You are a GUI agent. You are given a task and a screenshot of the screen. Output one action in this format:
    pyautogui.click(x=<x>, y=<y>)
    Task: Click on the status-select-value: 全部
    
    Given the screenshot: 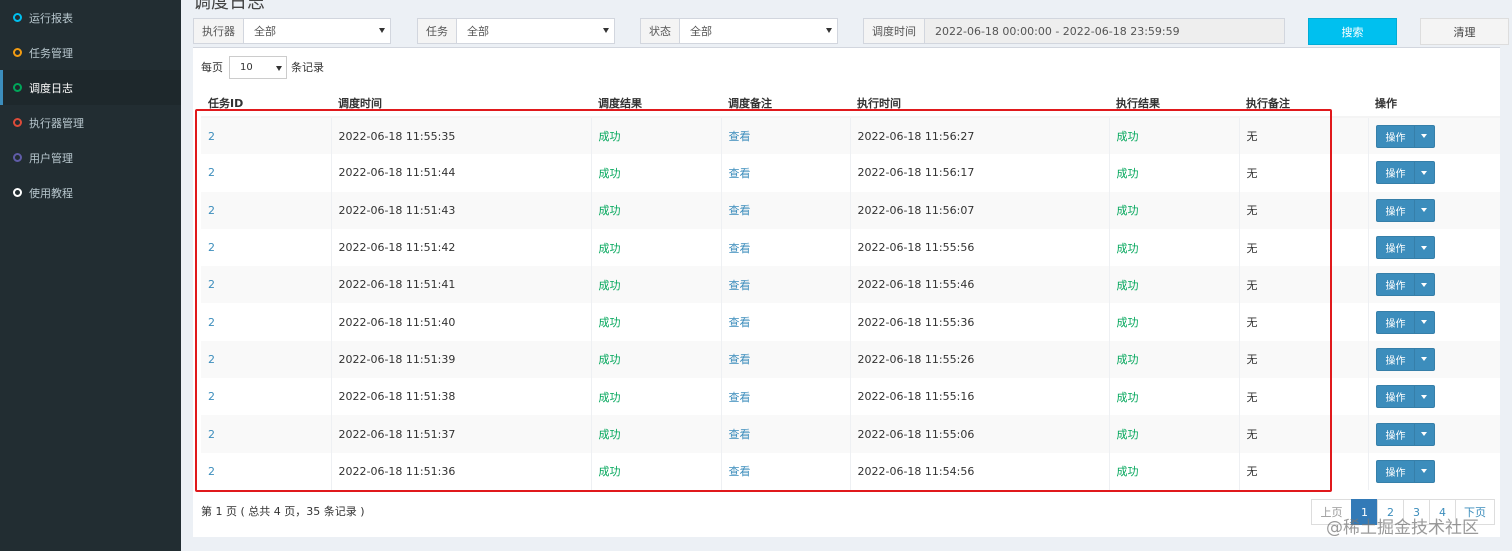 What is the action you would take?
    pyautogui.click(x=701, y=31)
    